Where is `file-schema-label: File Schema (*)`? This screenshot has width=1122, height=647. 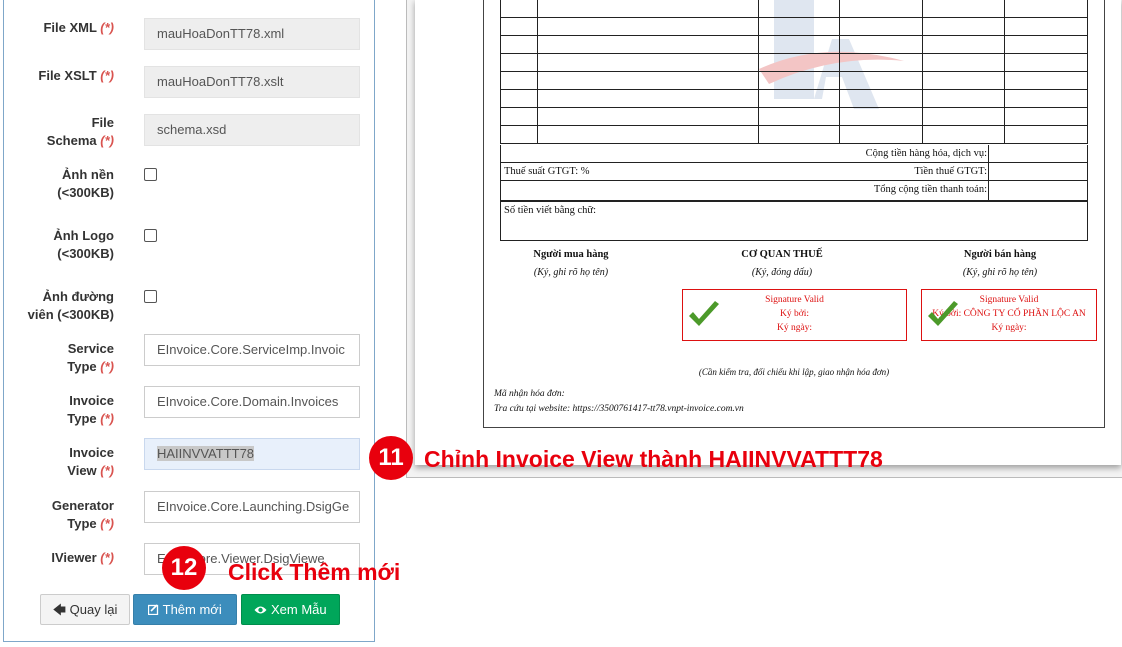 file-schema-label: File Schema (*) is located at coordinates (80, 131).